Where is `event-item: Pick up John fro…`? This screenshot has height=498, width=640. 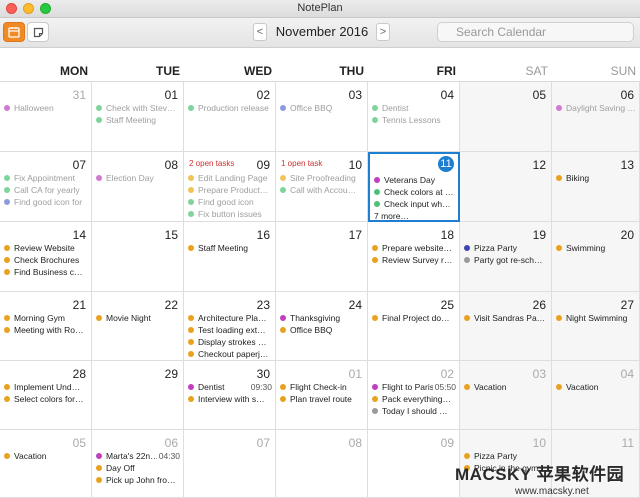 event-item: Pick up John fro… is located at coordinates (138, 480).